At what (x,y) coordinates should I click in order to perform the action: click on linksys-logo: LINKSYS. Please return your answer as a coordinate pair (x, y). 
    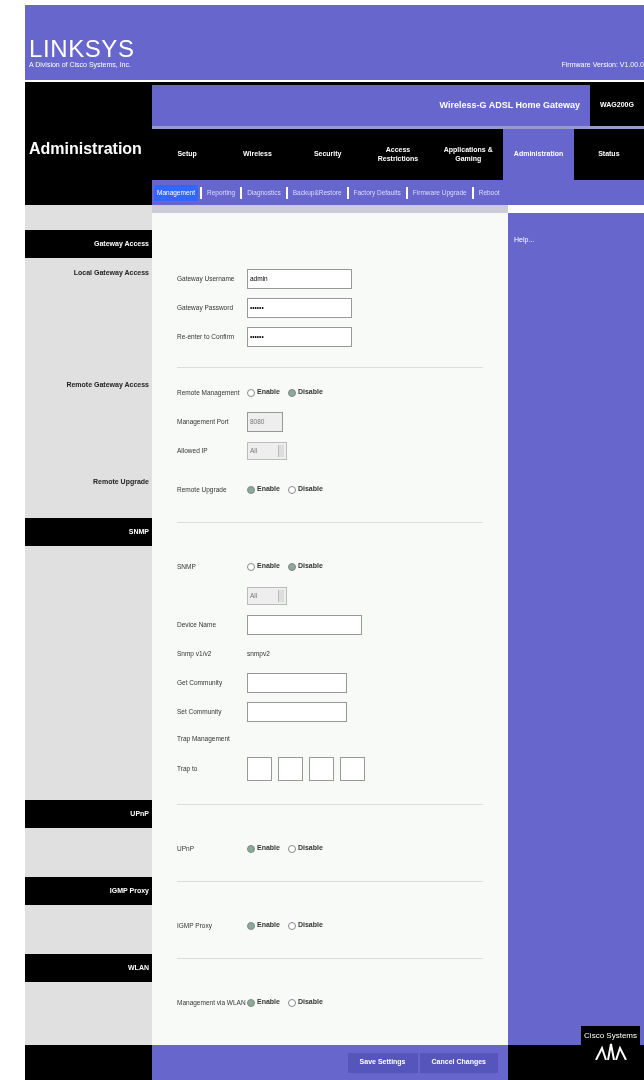
    Looking at the image, I should click on (82, 49).